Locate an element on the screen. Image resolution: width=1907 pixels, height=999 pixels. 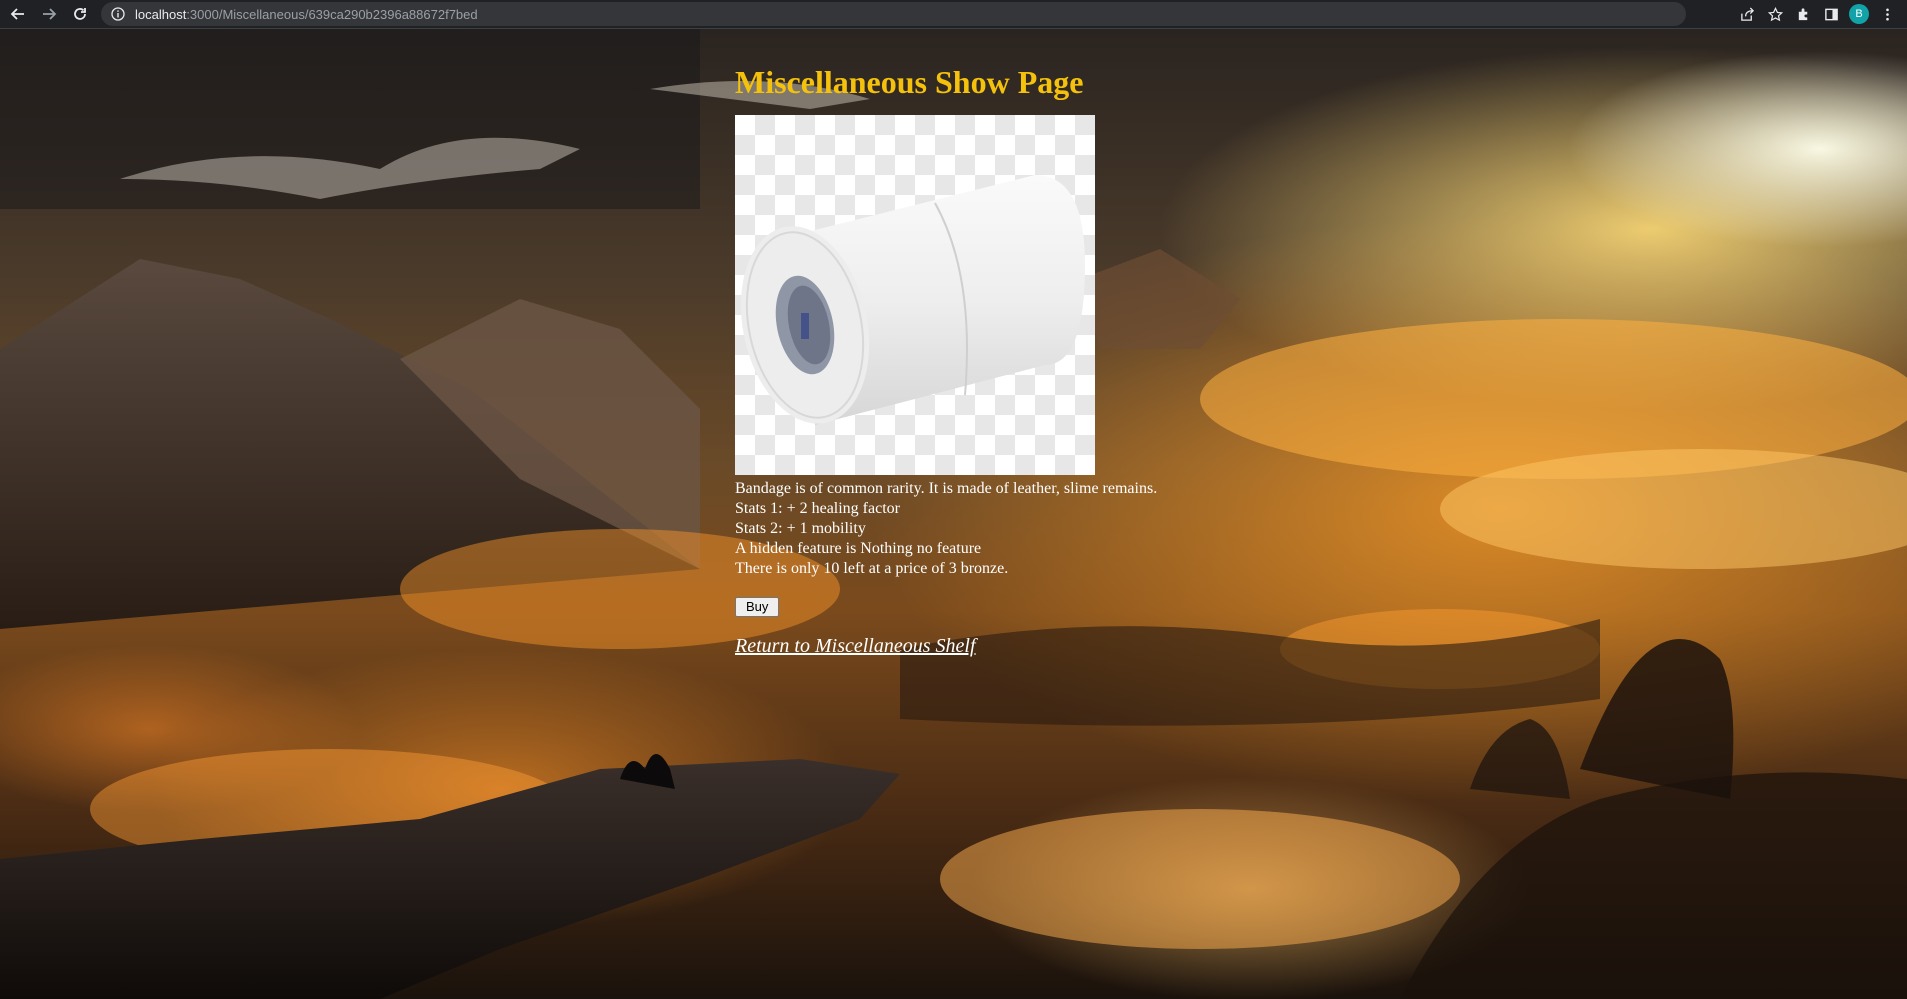
reload-icon is located at coordinates (80, 14).